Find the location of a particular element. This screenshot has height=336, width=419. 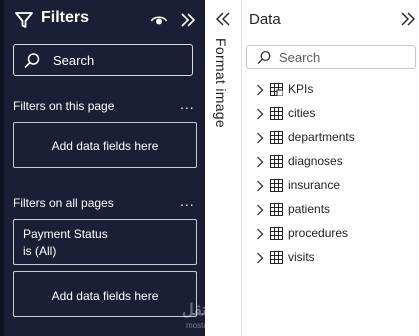

data-search-input: Search is located at coordinates (331, 57).